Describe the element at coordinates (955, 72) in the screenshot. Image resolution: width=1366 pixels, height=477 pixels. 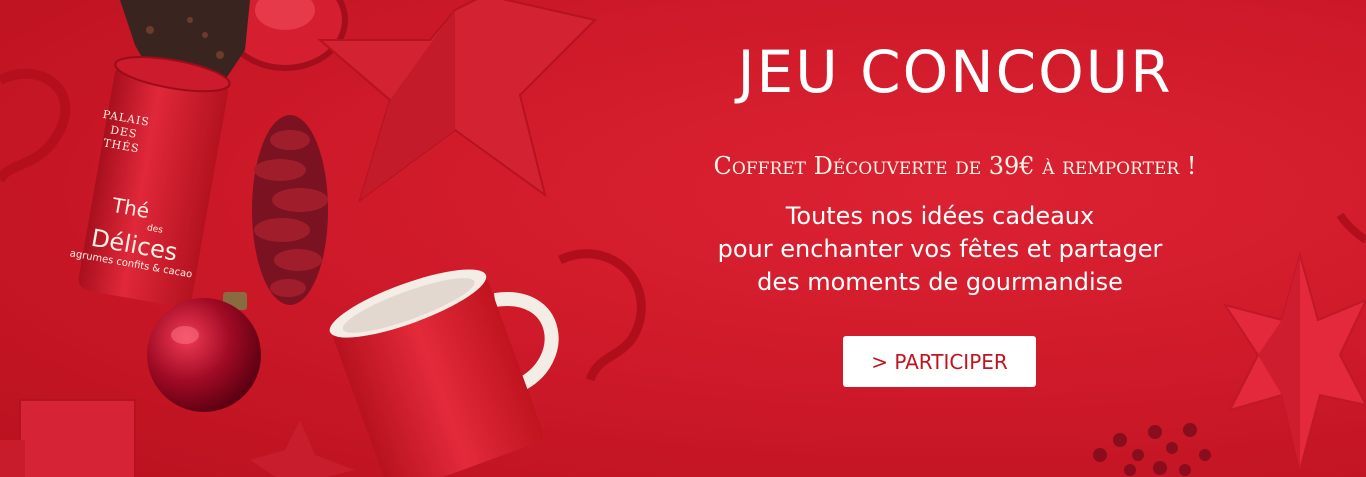
I see `banner-title: JEU CONCOUR` at that location.